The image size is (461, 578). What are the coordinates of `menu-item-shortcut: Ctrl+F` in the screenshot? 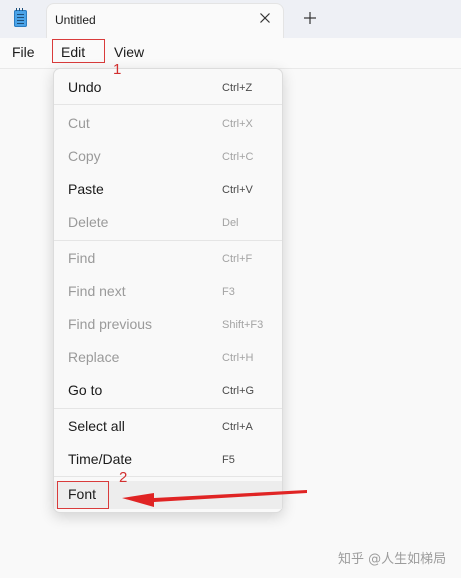 It's located at (237, 259).